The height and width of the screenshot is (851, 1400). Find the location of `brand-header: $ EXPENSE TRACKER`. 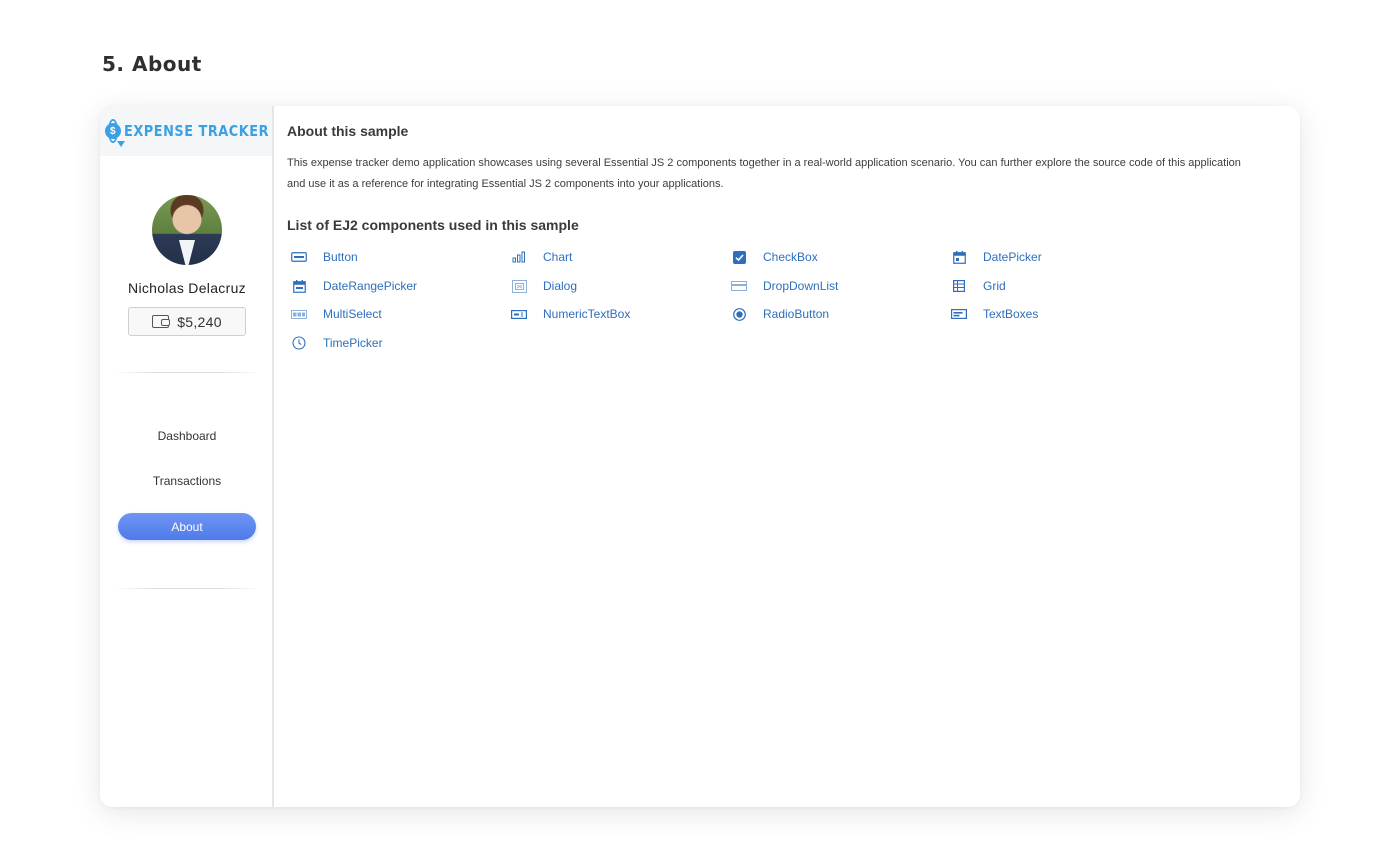

brand-header: $ EXPENSE TRACKER is located at coordinates (186, 131).